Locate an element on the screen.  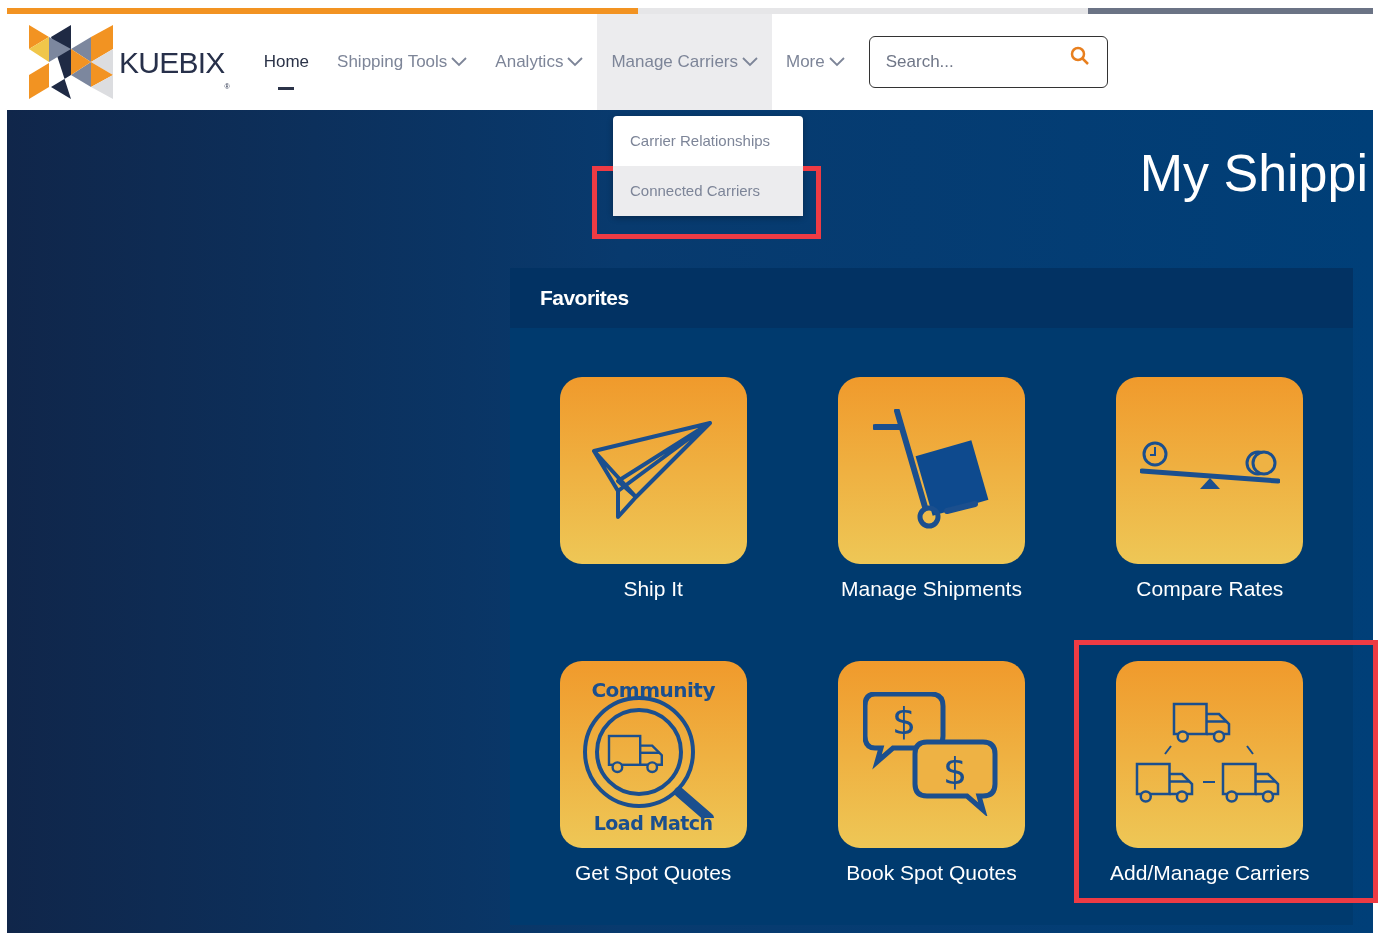
favorite-tile: Community Load Match is located at coordinates (653, 754).